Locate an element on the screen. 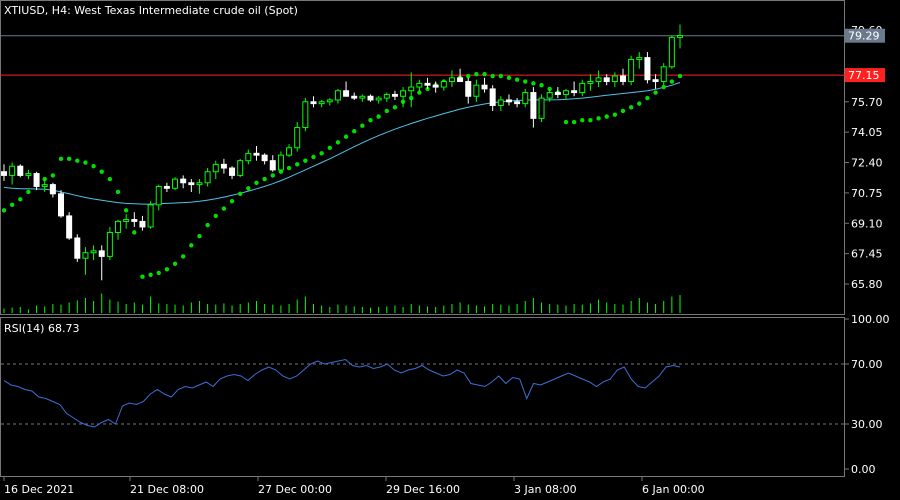 Image resolution: width=900 pixels, height=500 pixels. time-tick-label: 3 Jan 08:00 is located at coordinates (545, 489).